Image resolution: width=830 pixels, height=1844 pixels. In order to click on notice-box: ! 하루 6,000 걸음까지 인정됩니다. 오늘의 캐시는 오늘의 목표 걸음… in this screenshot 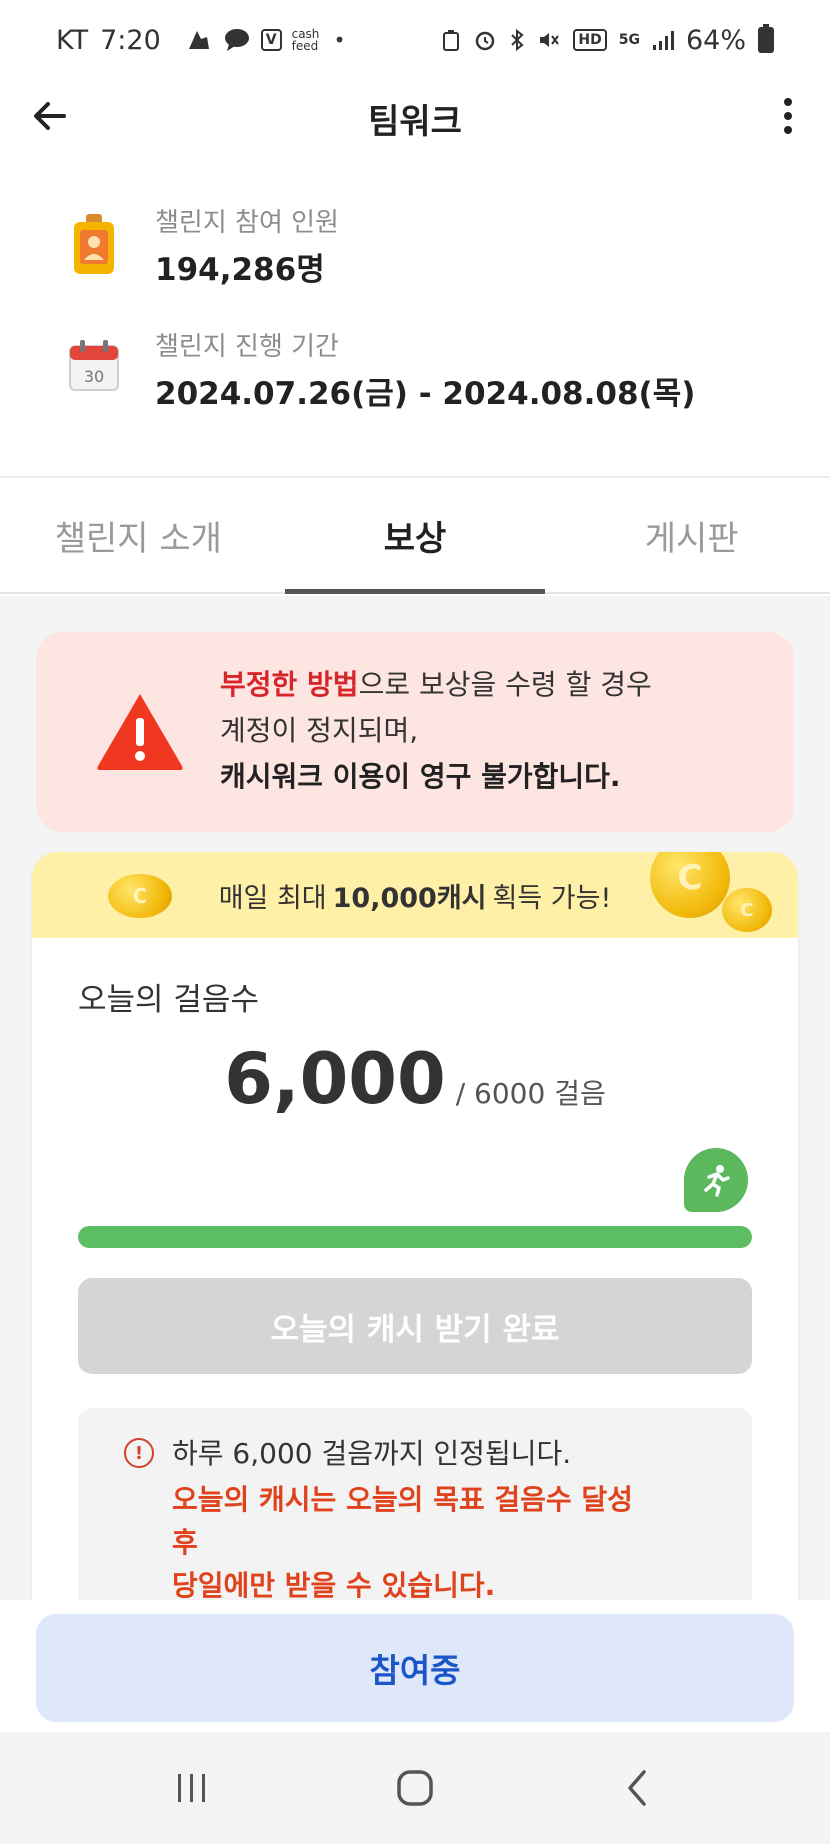, I will do `click(415, 1504)`.